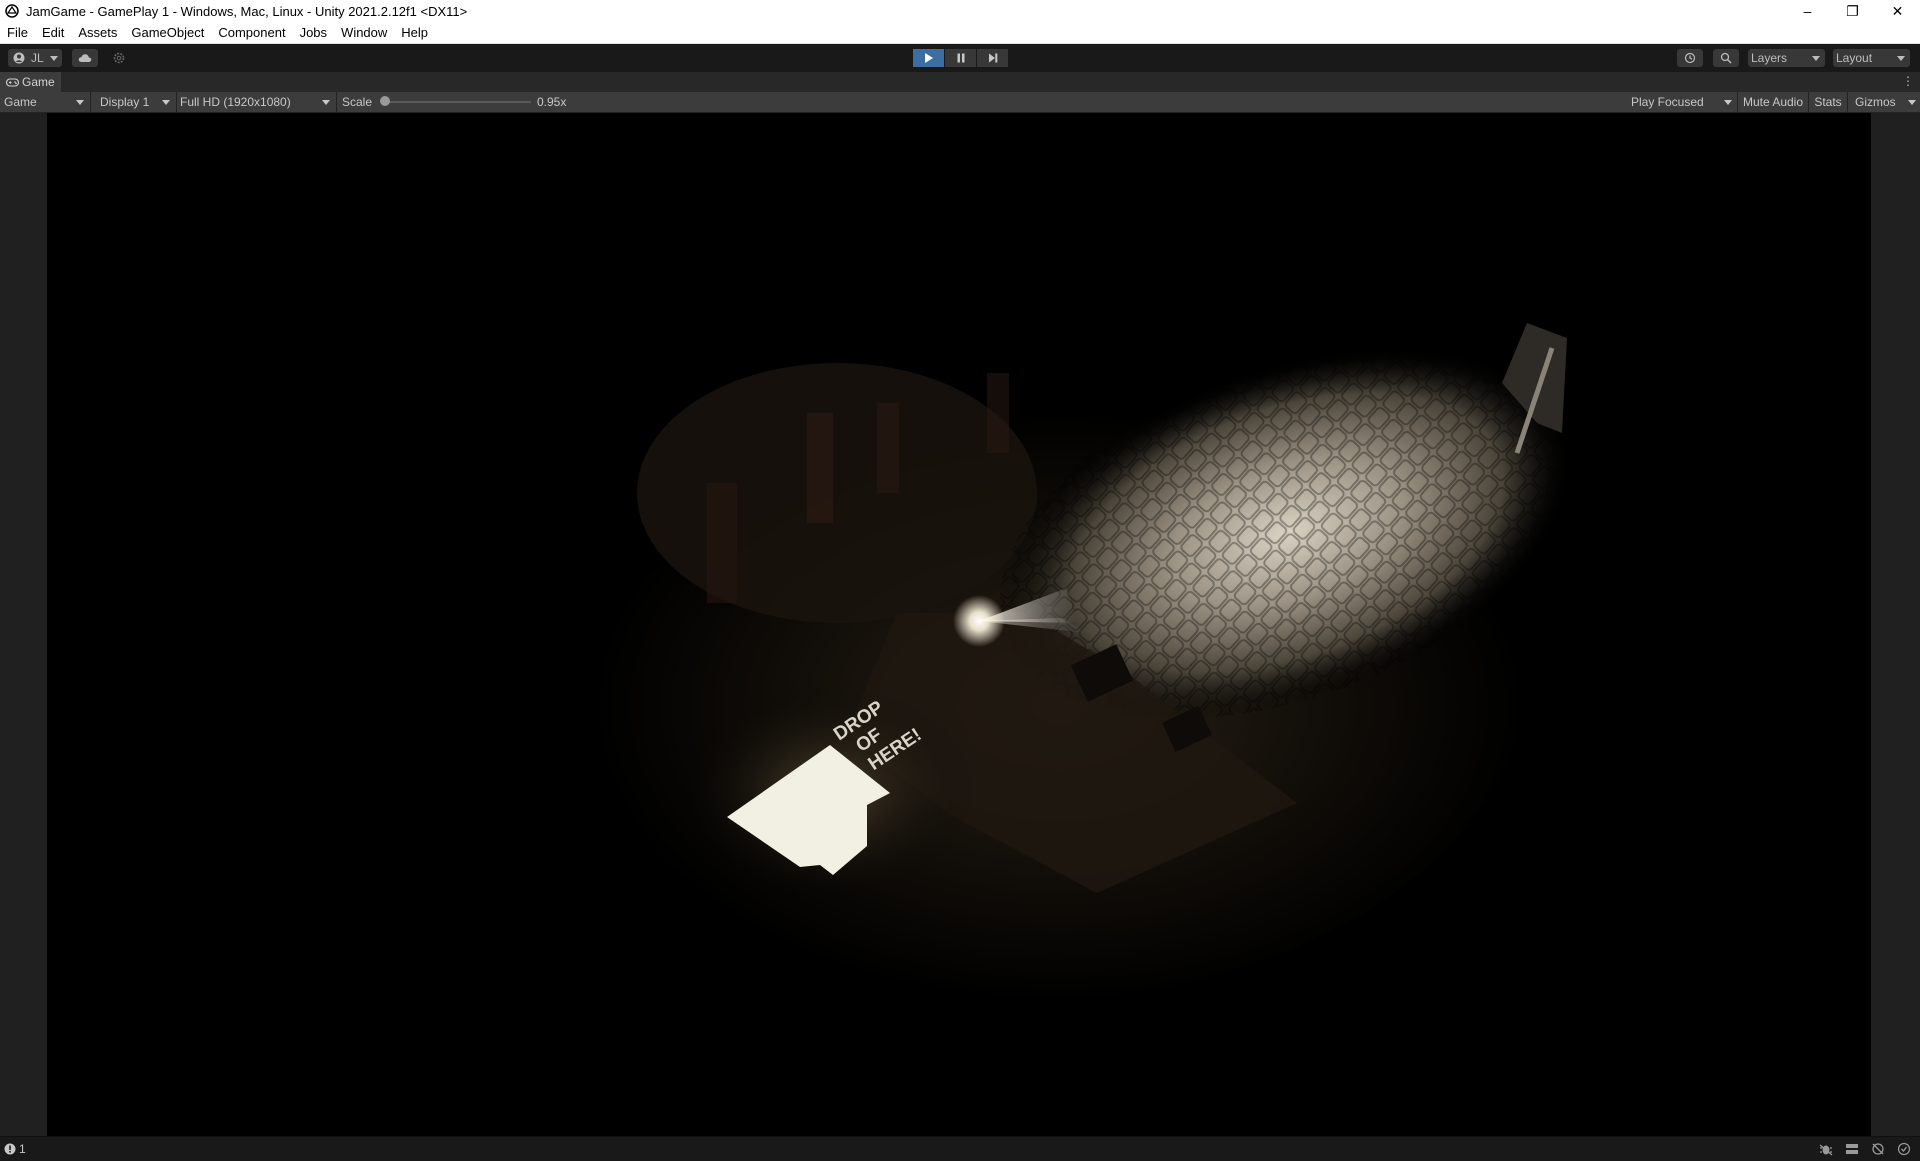 The image size is (1920, 1161). I want to click on gizmos-dropdown: Gizmos, so click(1884, 102).